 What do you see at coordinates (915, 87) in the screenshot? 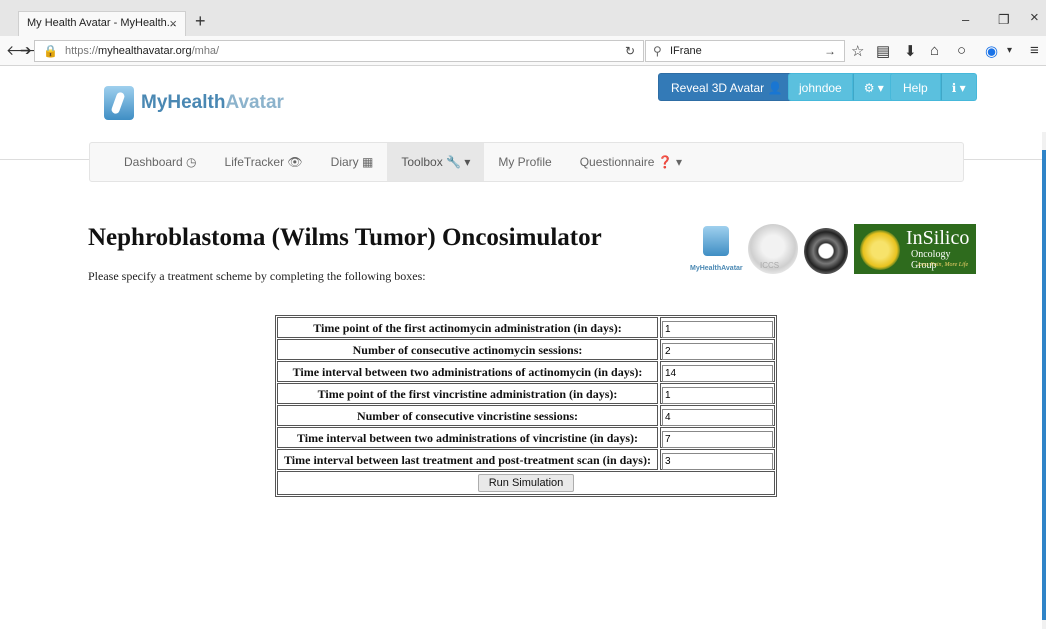
I see `help-button: Help` at bounding box center [915, 87].